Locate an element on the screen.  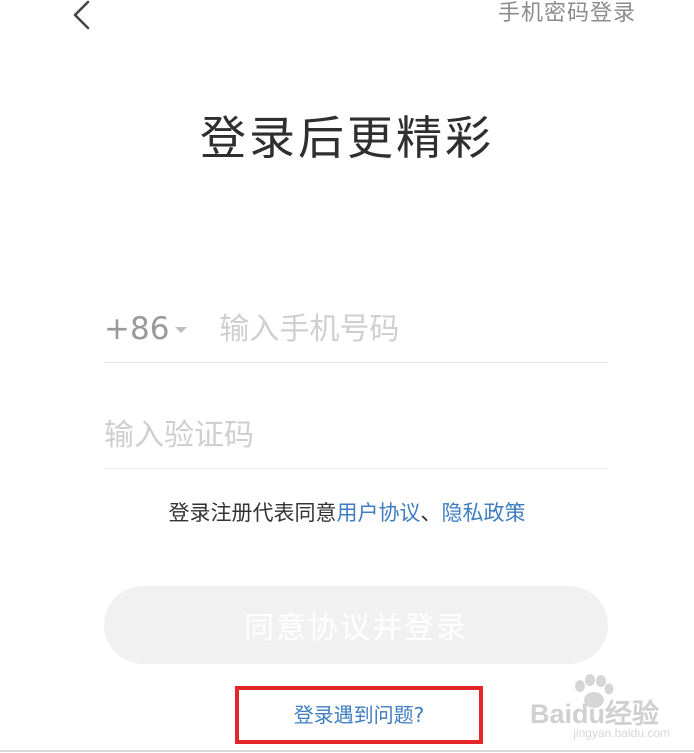
bottom-divider is located at coordinates (347, 751).